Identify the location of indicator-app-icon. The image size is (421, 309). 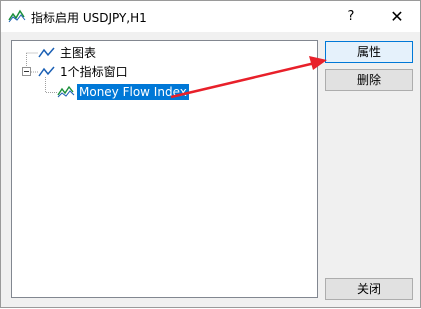
(17, 16).